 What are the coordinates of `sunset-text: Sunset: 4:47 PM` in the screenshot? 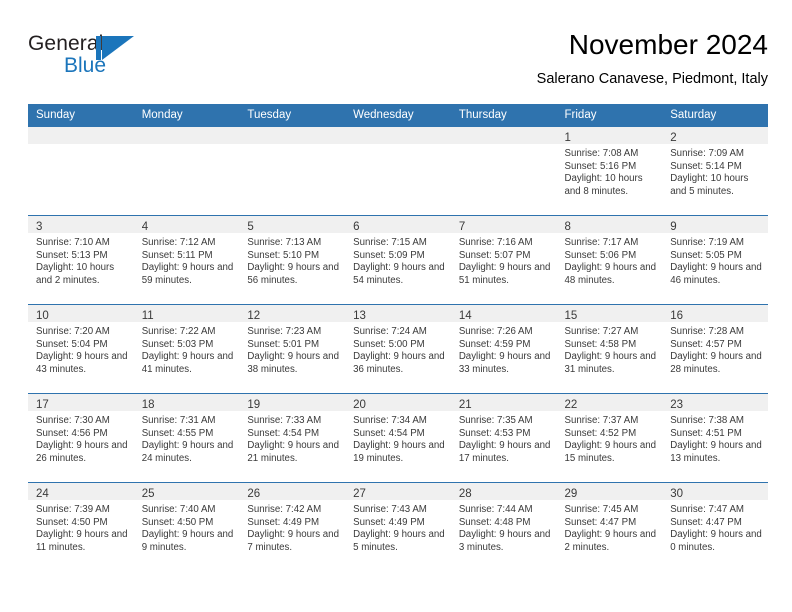 It's located at (600, 522).